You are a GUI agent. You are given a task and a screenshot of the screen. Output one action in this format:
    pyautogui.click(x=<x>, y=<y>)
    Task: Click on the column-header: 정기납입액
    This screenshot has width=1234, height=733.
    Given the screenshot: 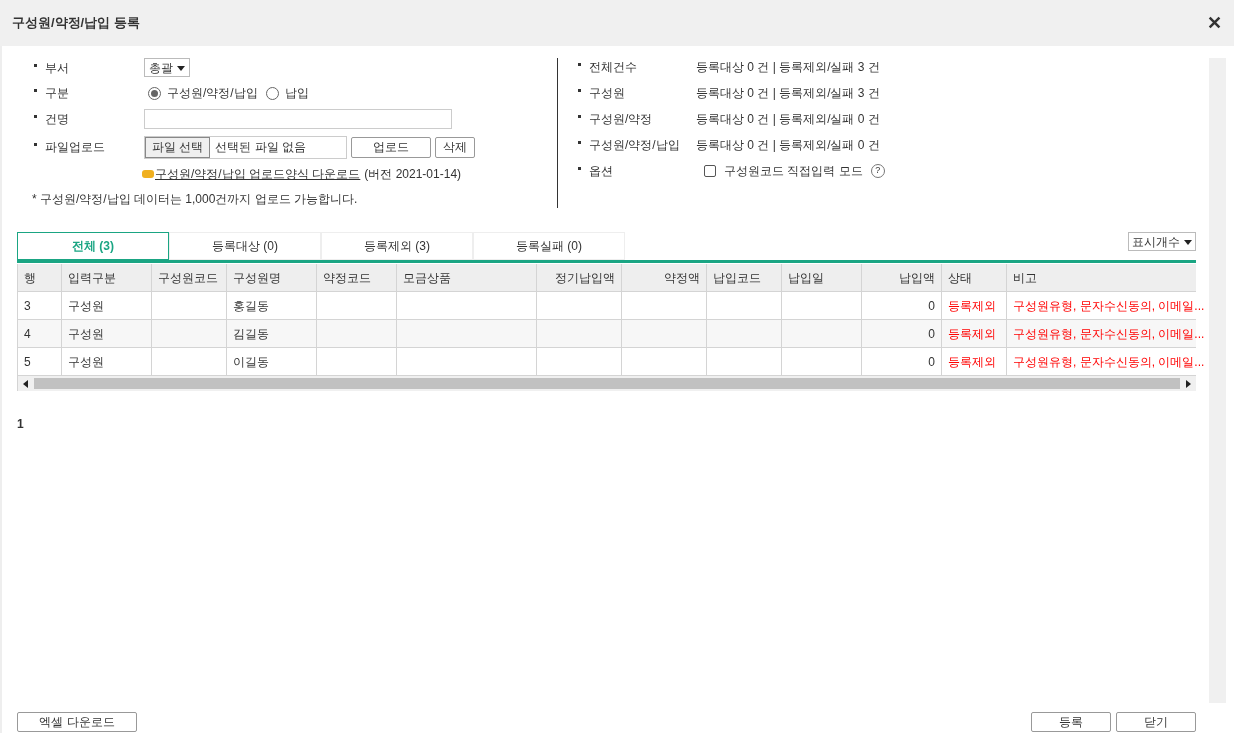 What is the action you would take?
    pyautogui.click(x=579, y=277)
    